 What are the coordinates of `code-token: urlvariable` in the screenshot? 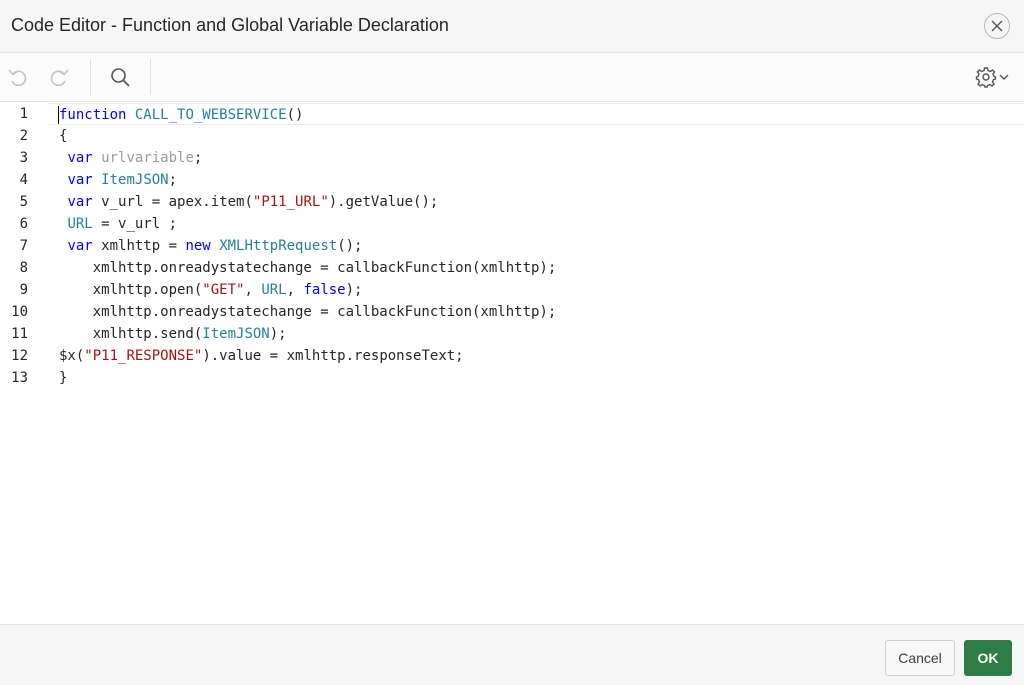 It's located at (147, 158).